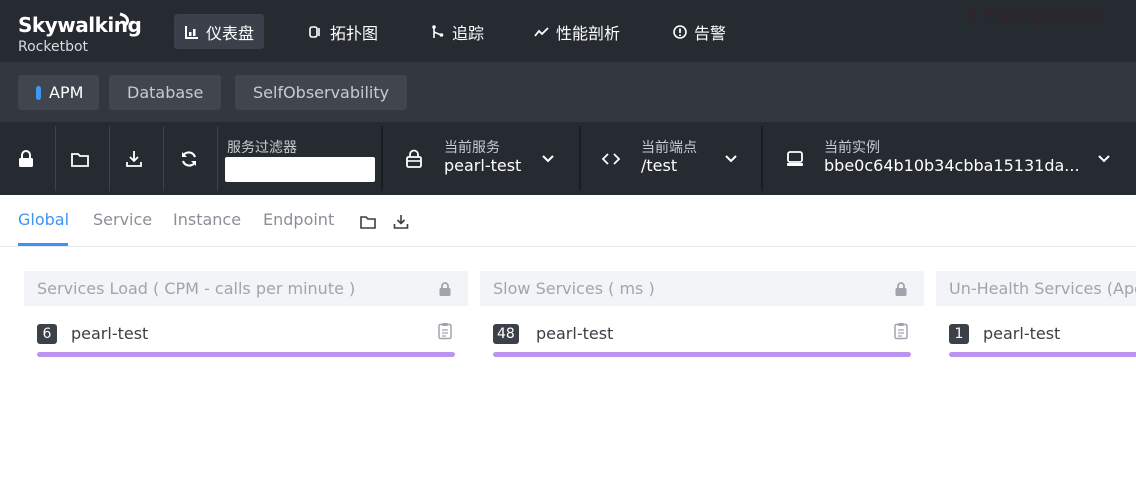 The width and height of the screenshot is (1136, 485). What do you see at coordinates (1036, 321) in the screenshot?
I see `panel-unhealth-services: Un-Health Services (Apdex) 1 pearl-test` at bounding box center [1036, 321].